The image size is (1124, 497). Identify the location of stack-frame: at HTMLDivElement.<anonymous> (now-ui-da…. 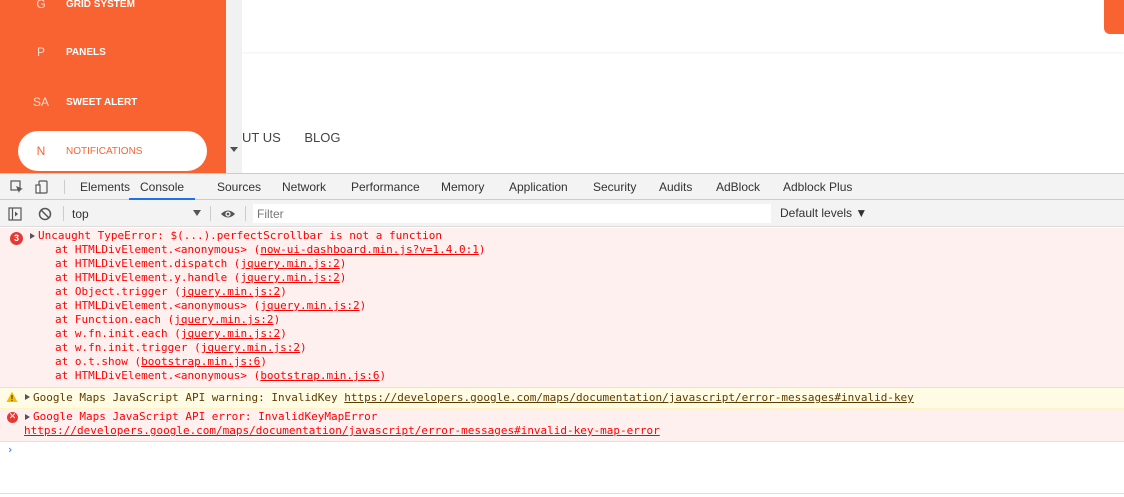
(242, 250).